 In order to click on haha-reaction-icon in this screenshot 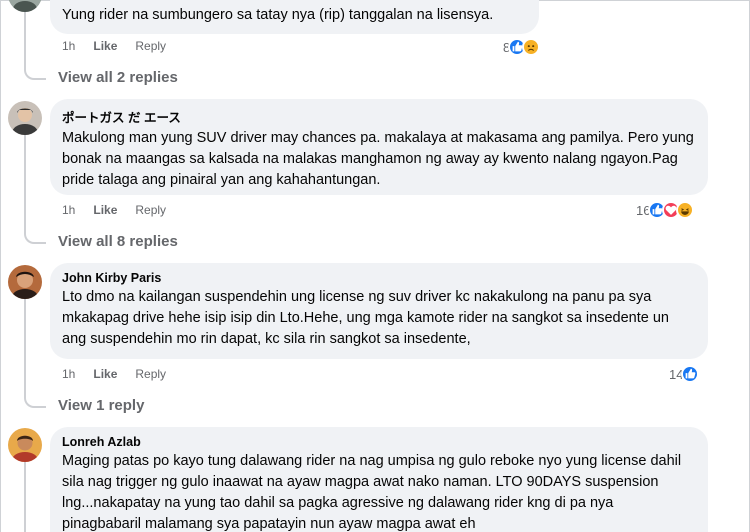, I will do `click(685, 210)`.